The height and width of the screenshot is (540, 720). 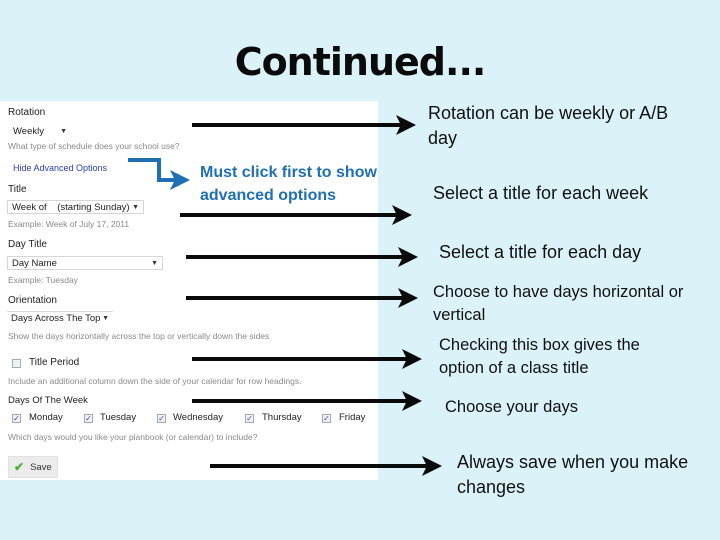 What do you see at coordinates (17, 189) in the screenshot?
I see `title-label: Title` at bounding box center [17, 189].